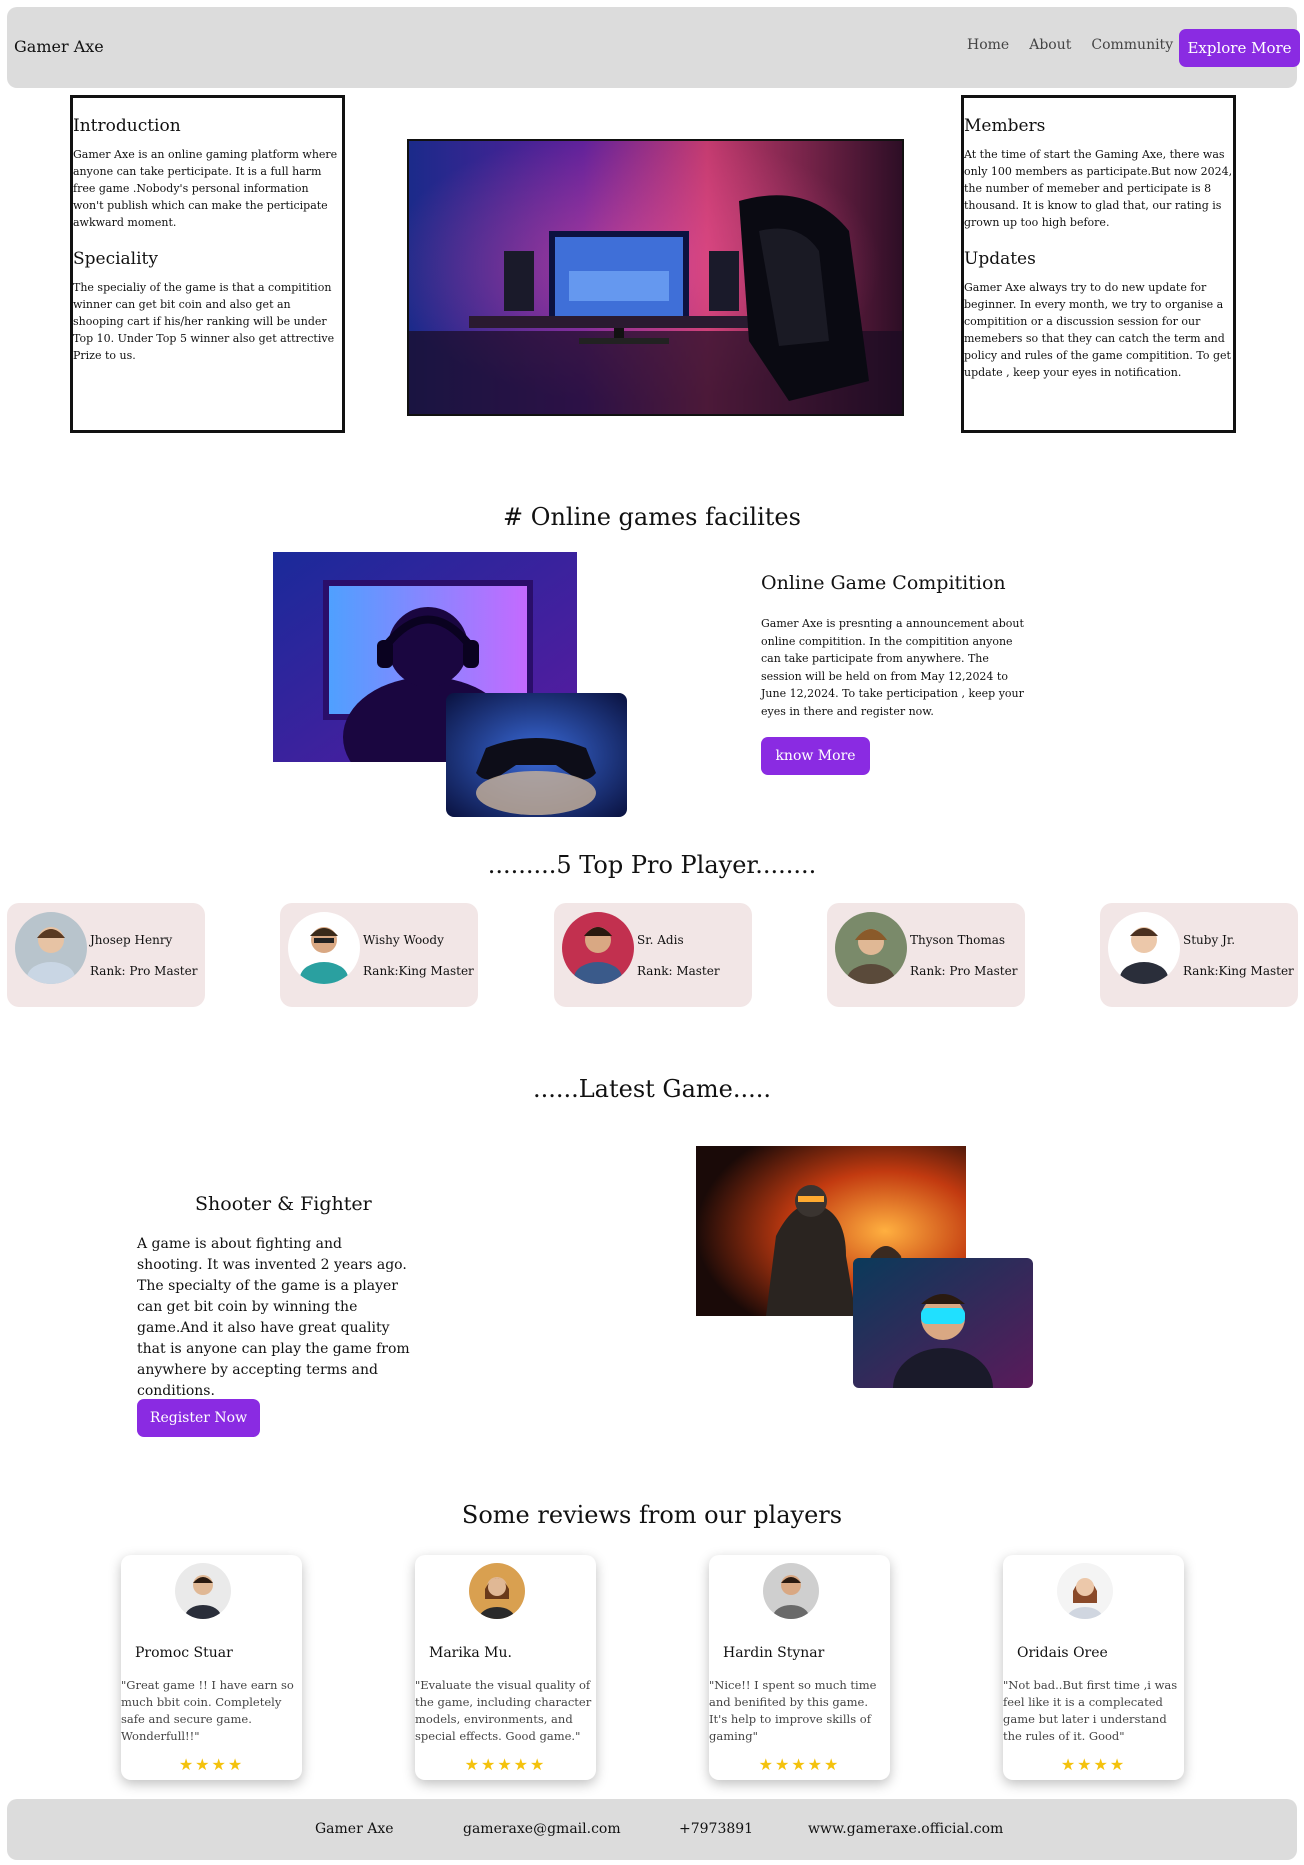 This screenshot has height=1865, width=1304. Describe the element at coordinates (905, 1829) in the screenshot. I see `footer-website: www.gameraxe.official.com` at that location.